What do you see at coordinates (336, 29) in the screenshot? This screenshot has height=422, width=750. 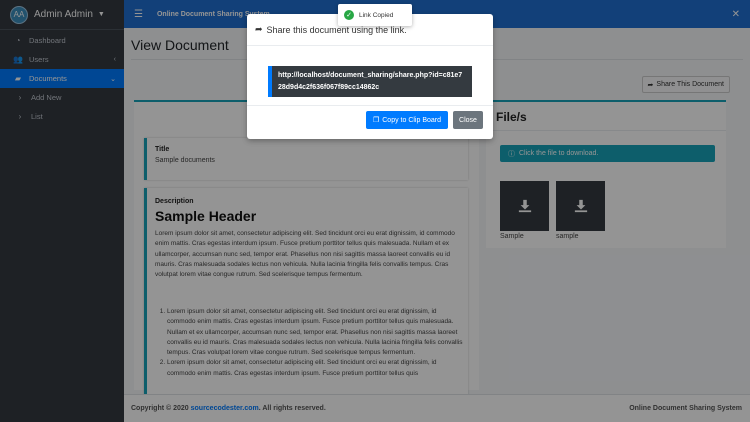 I see `modal-title: Share this document using the link.` at bounding box center [336, 29].